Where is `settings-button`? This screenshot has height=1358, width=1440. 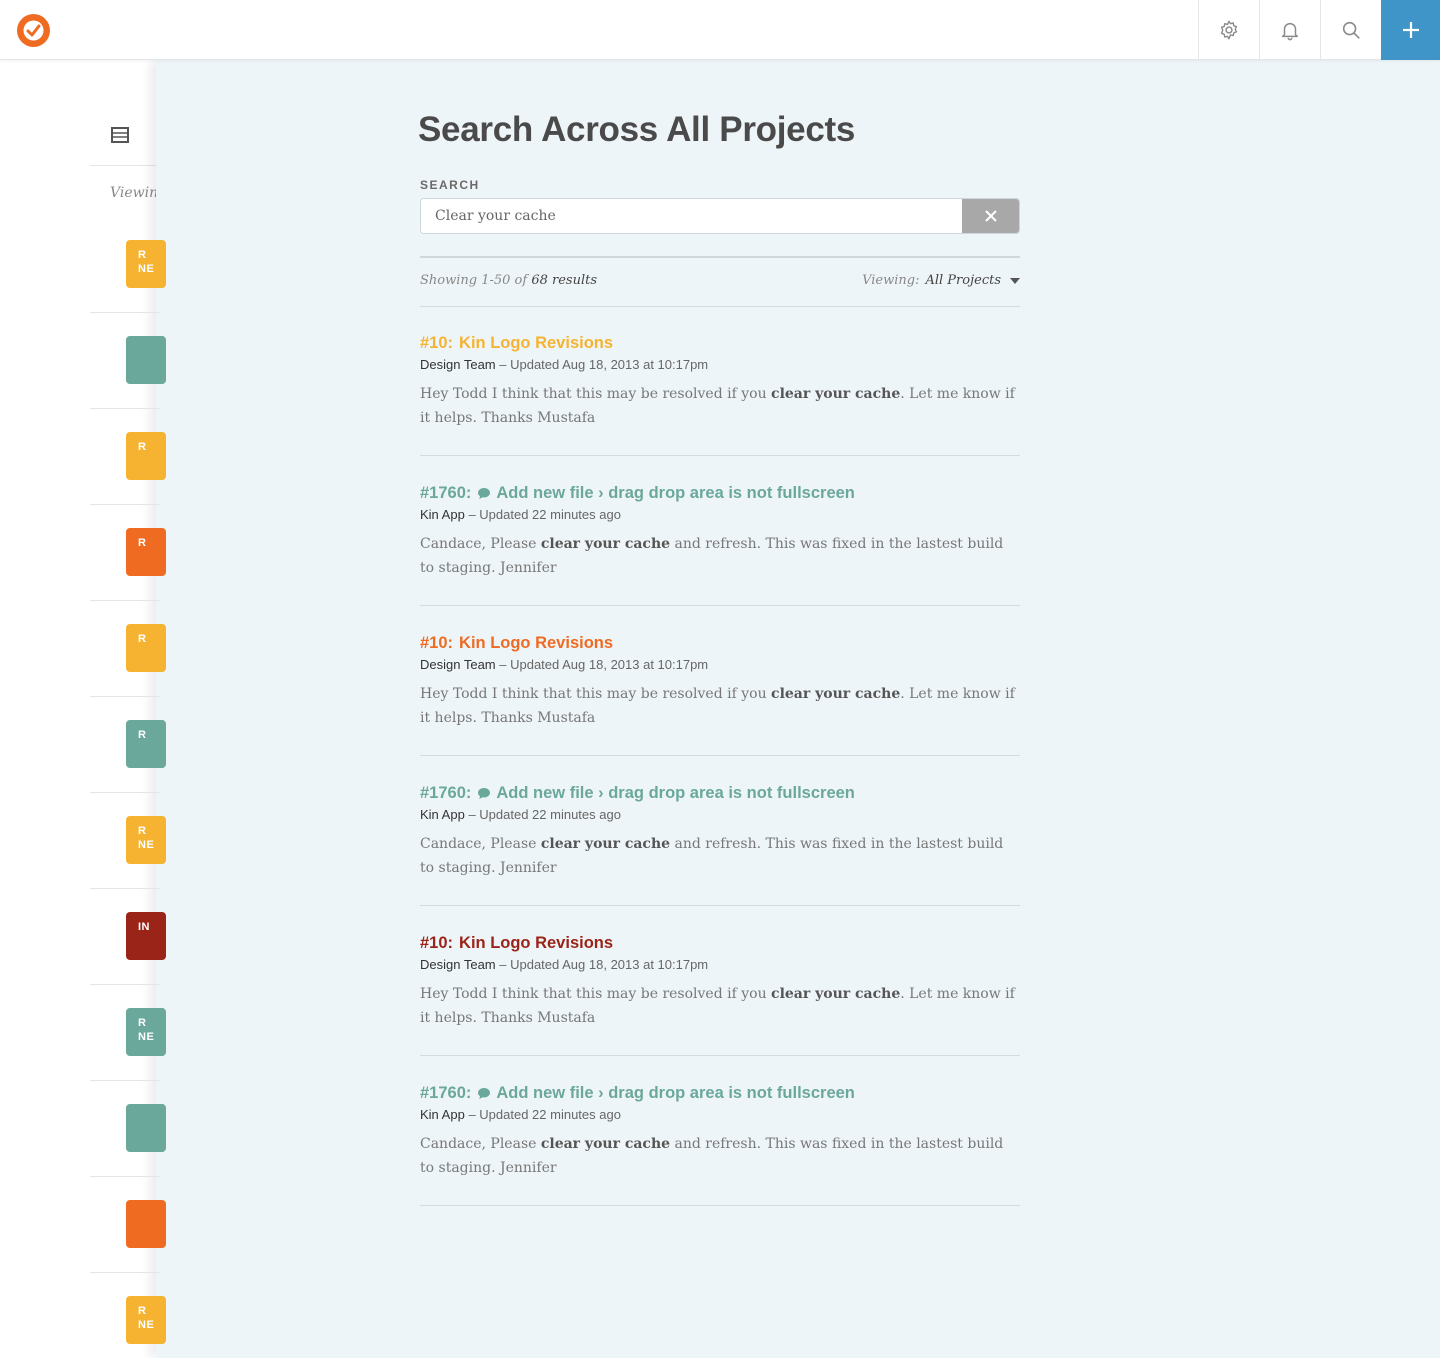
settings-button is located at coordinates (1228, 30).